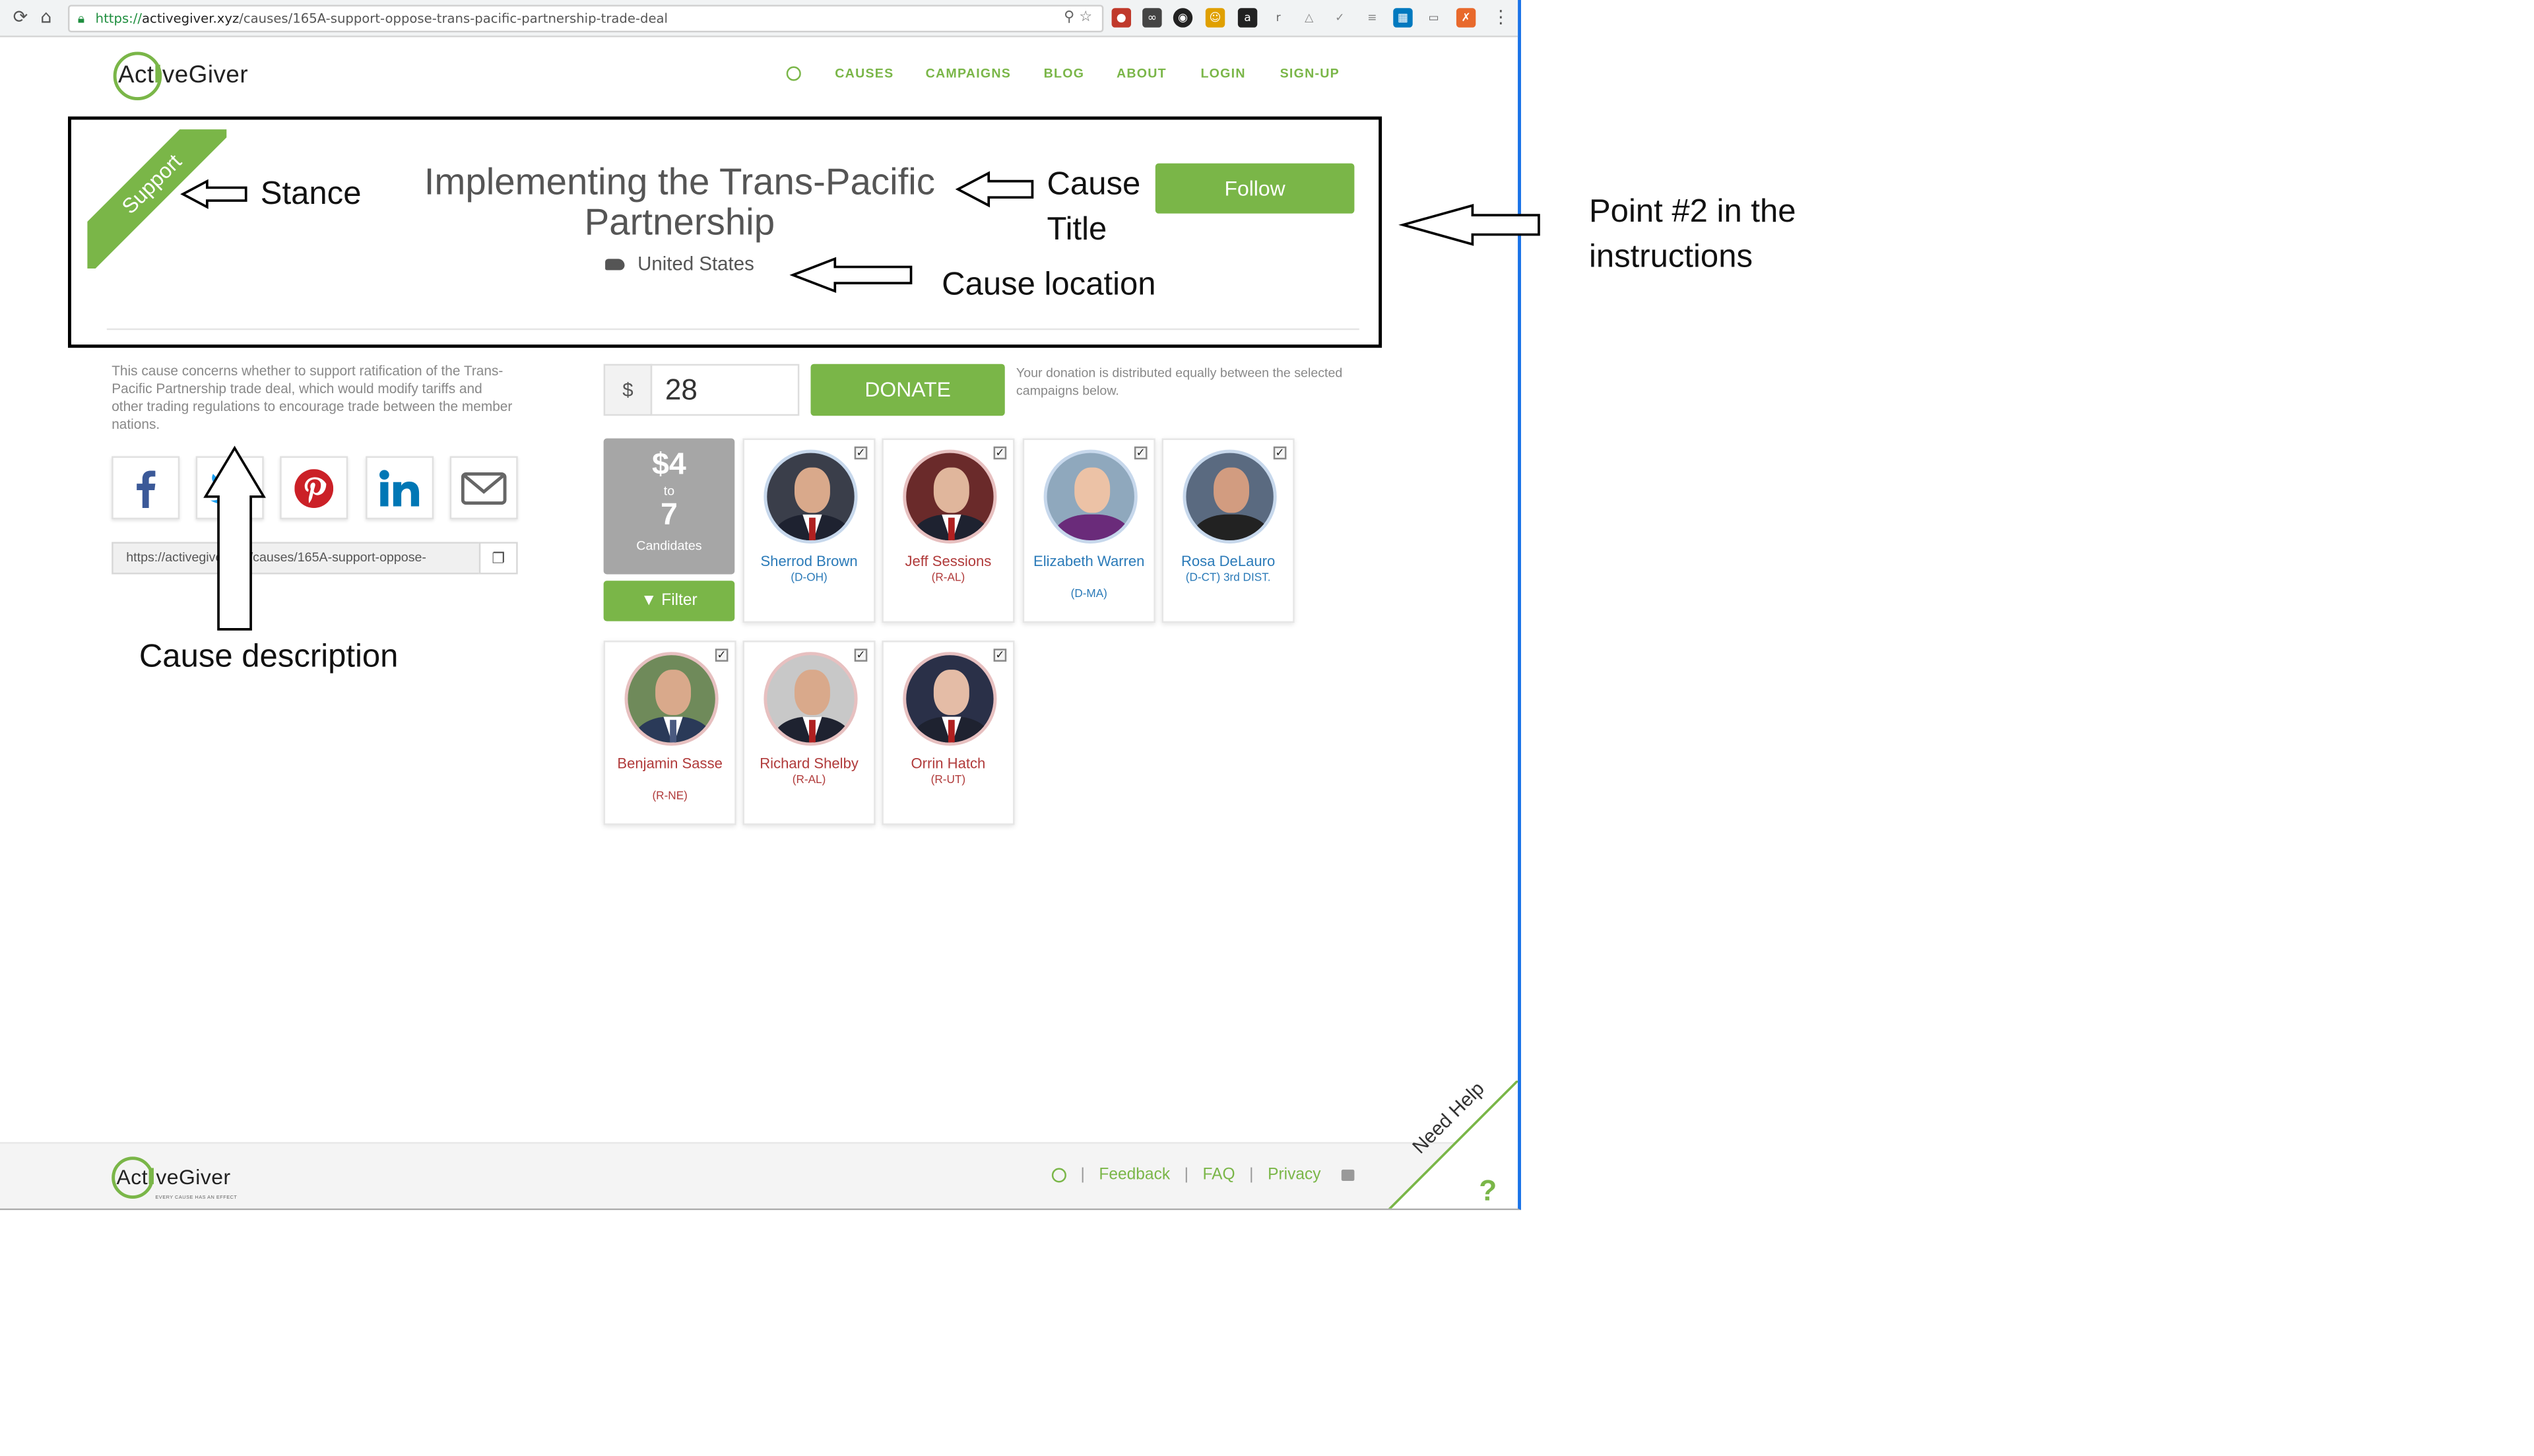  I want to click on annotation-stance: Stance, so click(311, 194).